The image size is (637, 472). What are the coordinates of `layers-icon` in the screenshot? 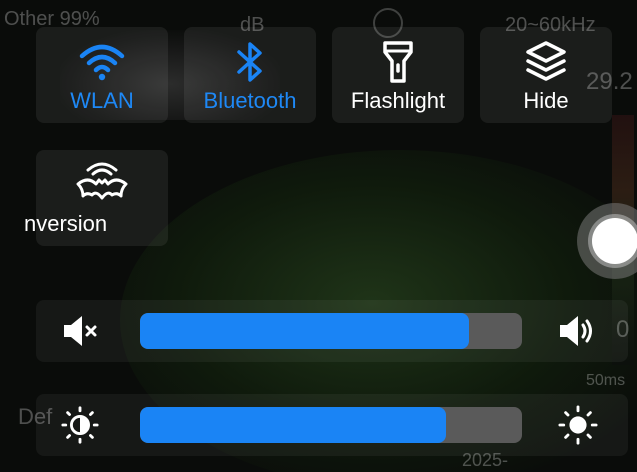 It's located at (546, 62).